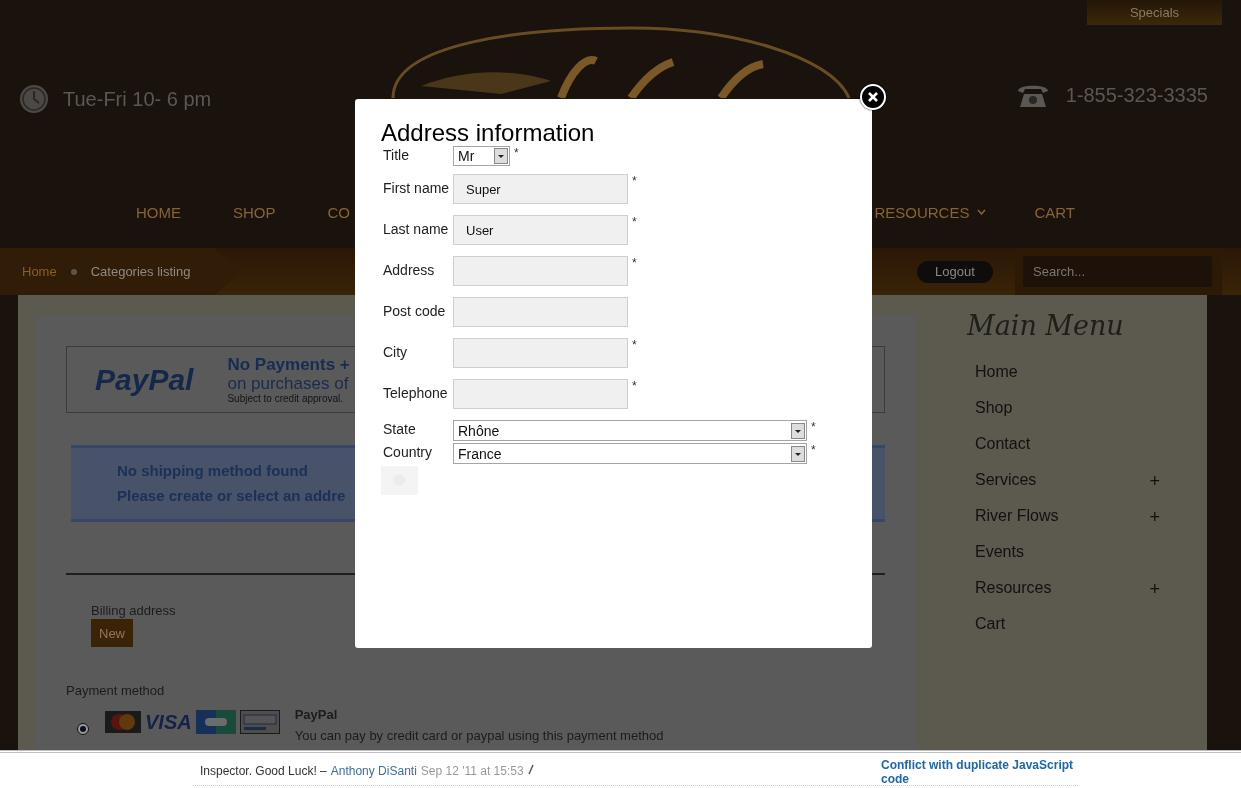 The width and height of the screenshot is (1241, 788). What do you see at coordinates (396, 351) in the screenshot?
I see `field-label: City` at bounding box center [396, 351].